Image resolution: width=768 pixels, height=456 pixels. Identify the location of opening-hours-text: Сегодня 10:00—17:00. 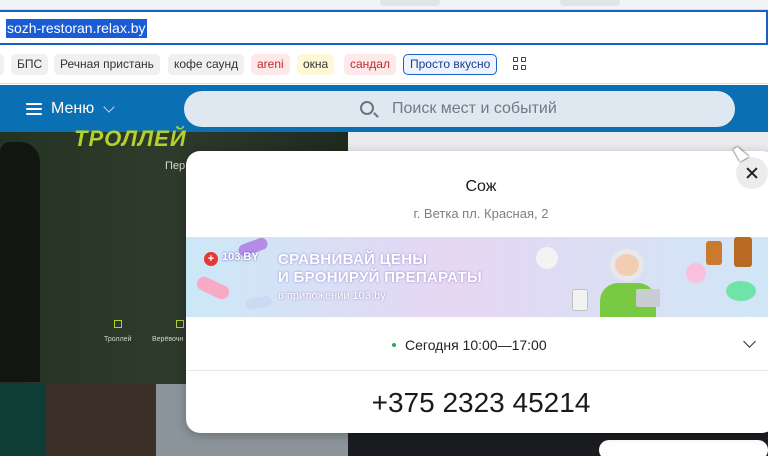
(476, 345).